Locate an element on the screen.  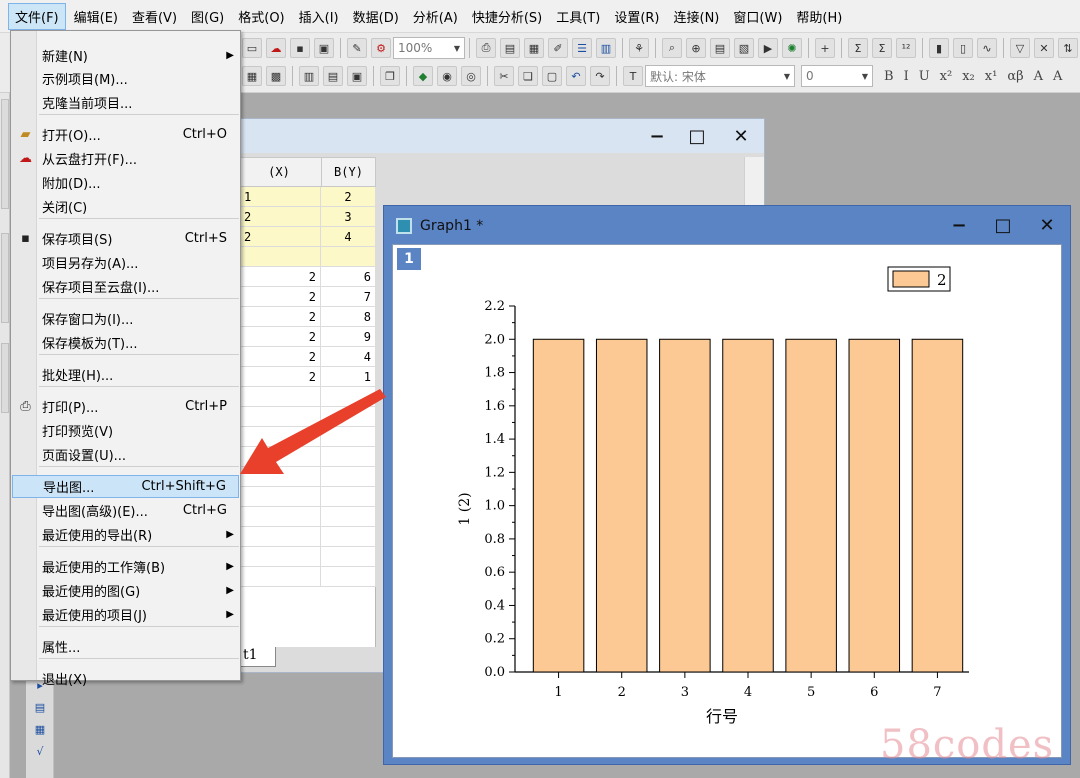
menu-item: 编辑(E) is located at coordinates (96, 16).